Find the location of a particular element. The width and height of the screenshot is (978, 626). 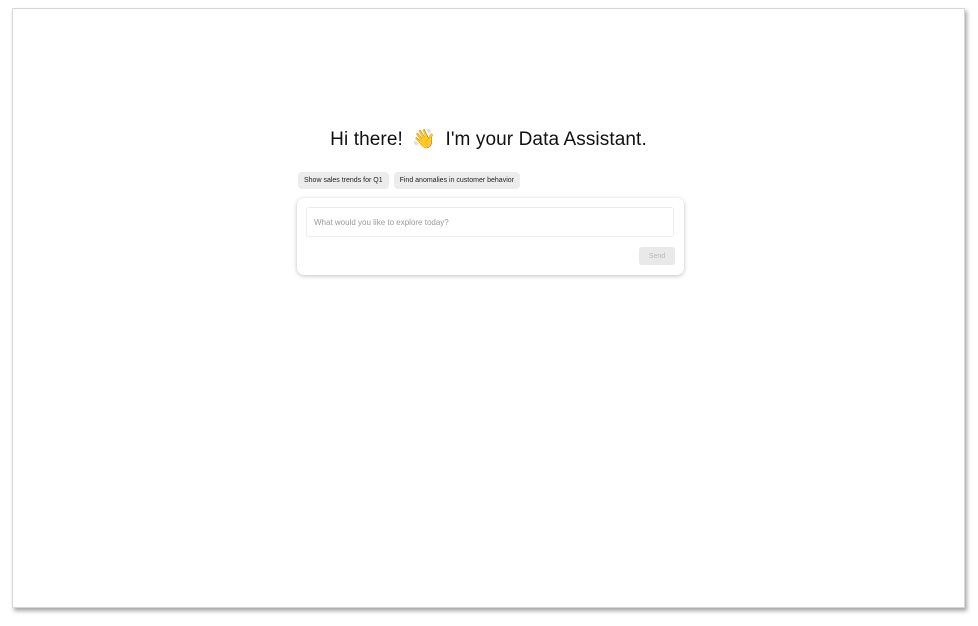

greeting-rest: I'm your Data Assistant. is located at coordinates (546, 139).